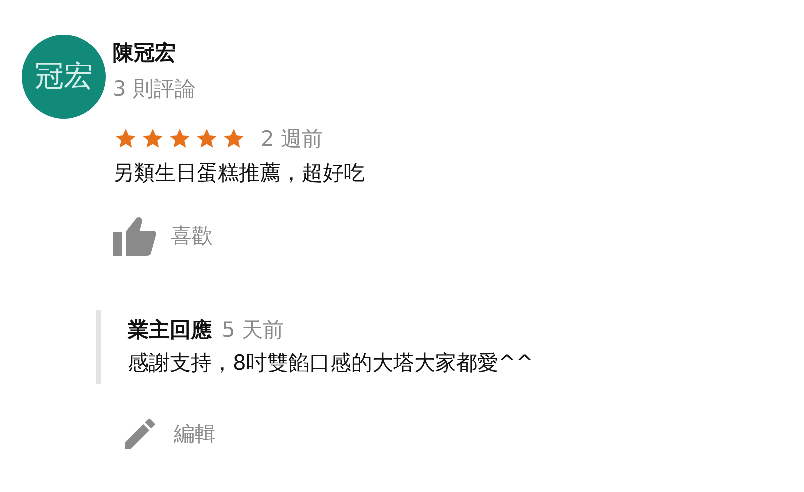  Describe the element at coordinates (170, 330) in the screenshot. I see `reply-title: 業主回應` at that location.